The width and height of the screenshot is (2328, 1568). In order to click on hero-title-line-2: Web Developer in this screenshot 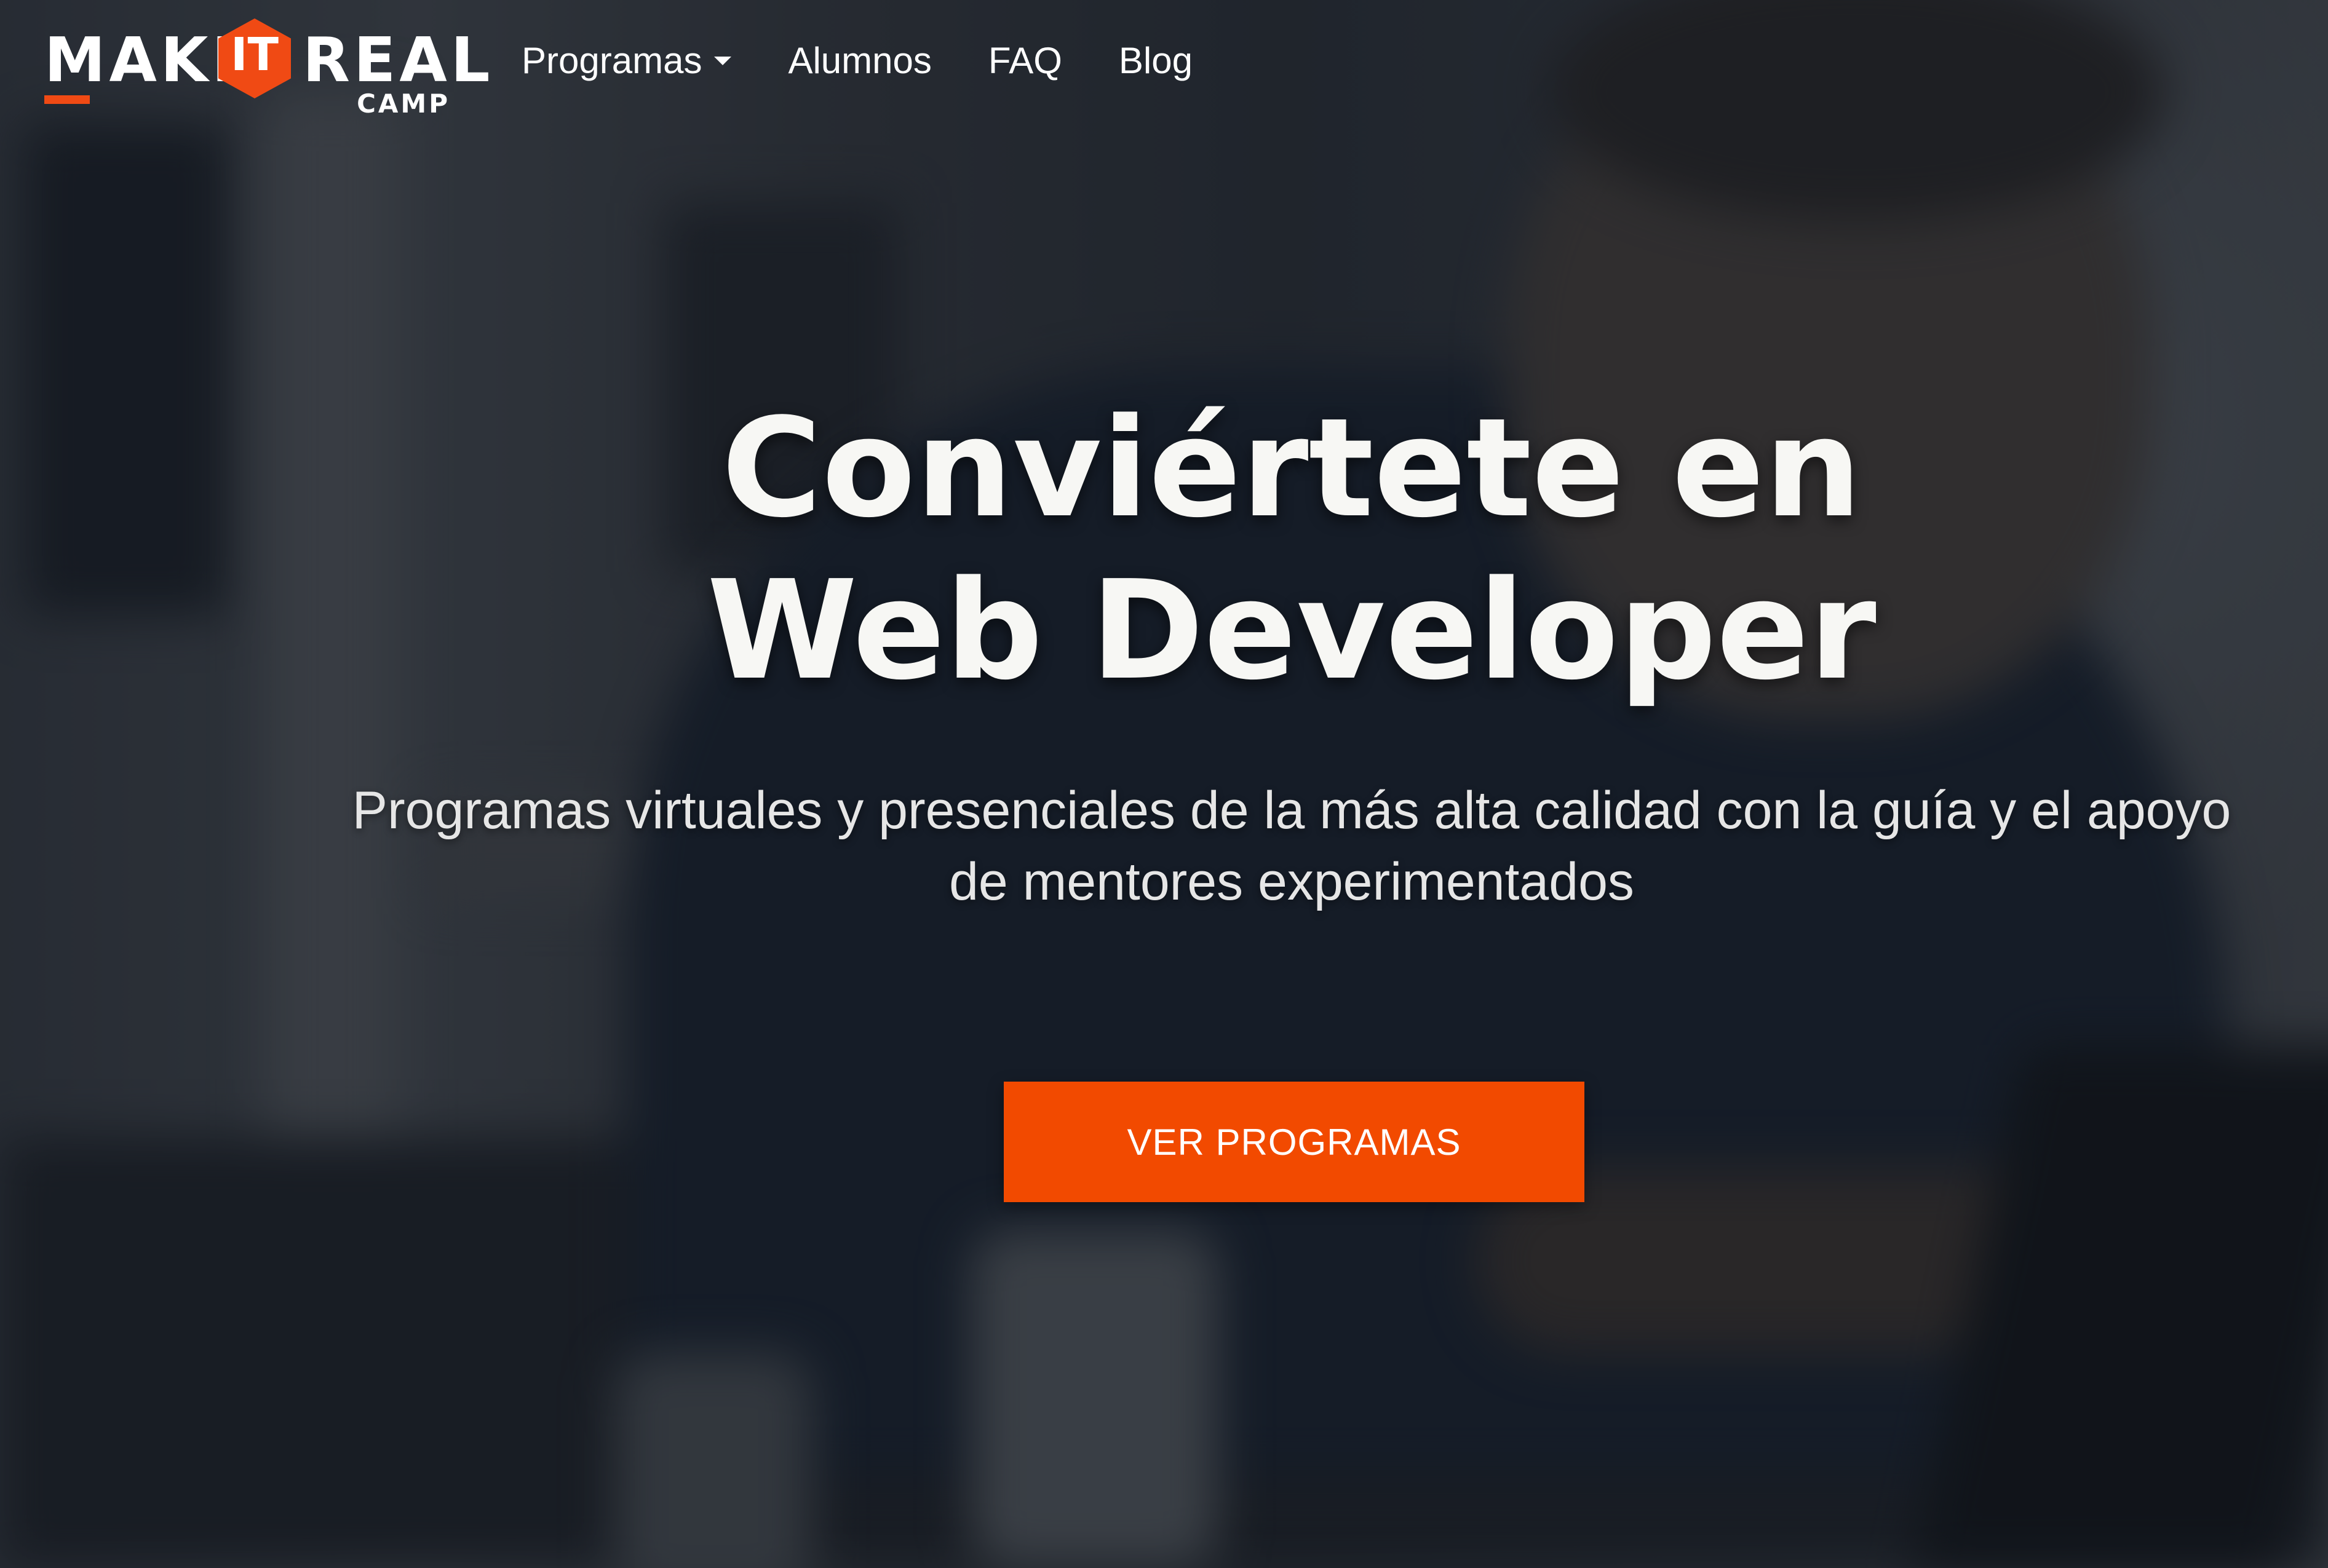, I will do `click(1292, 631)`.